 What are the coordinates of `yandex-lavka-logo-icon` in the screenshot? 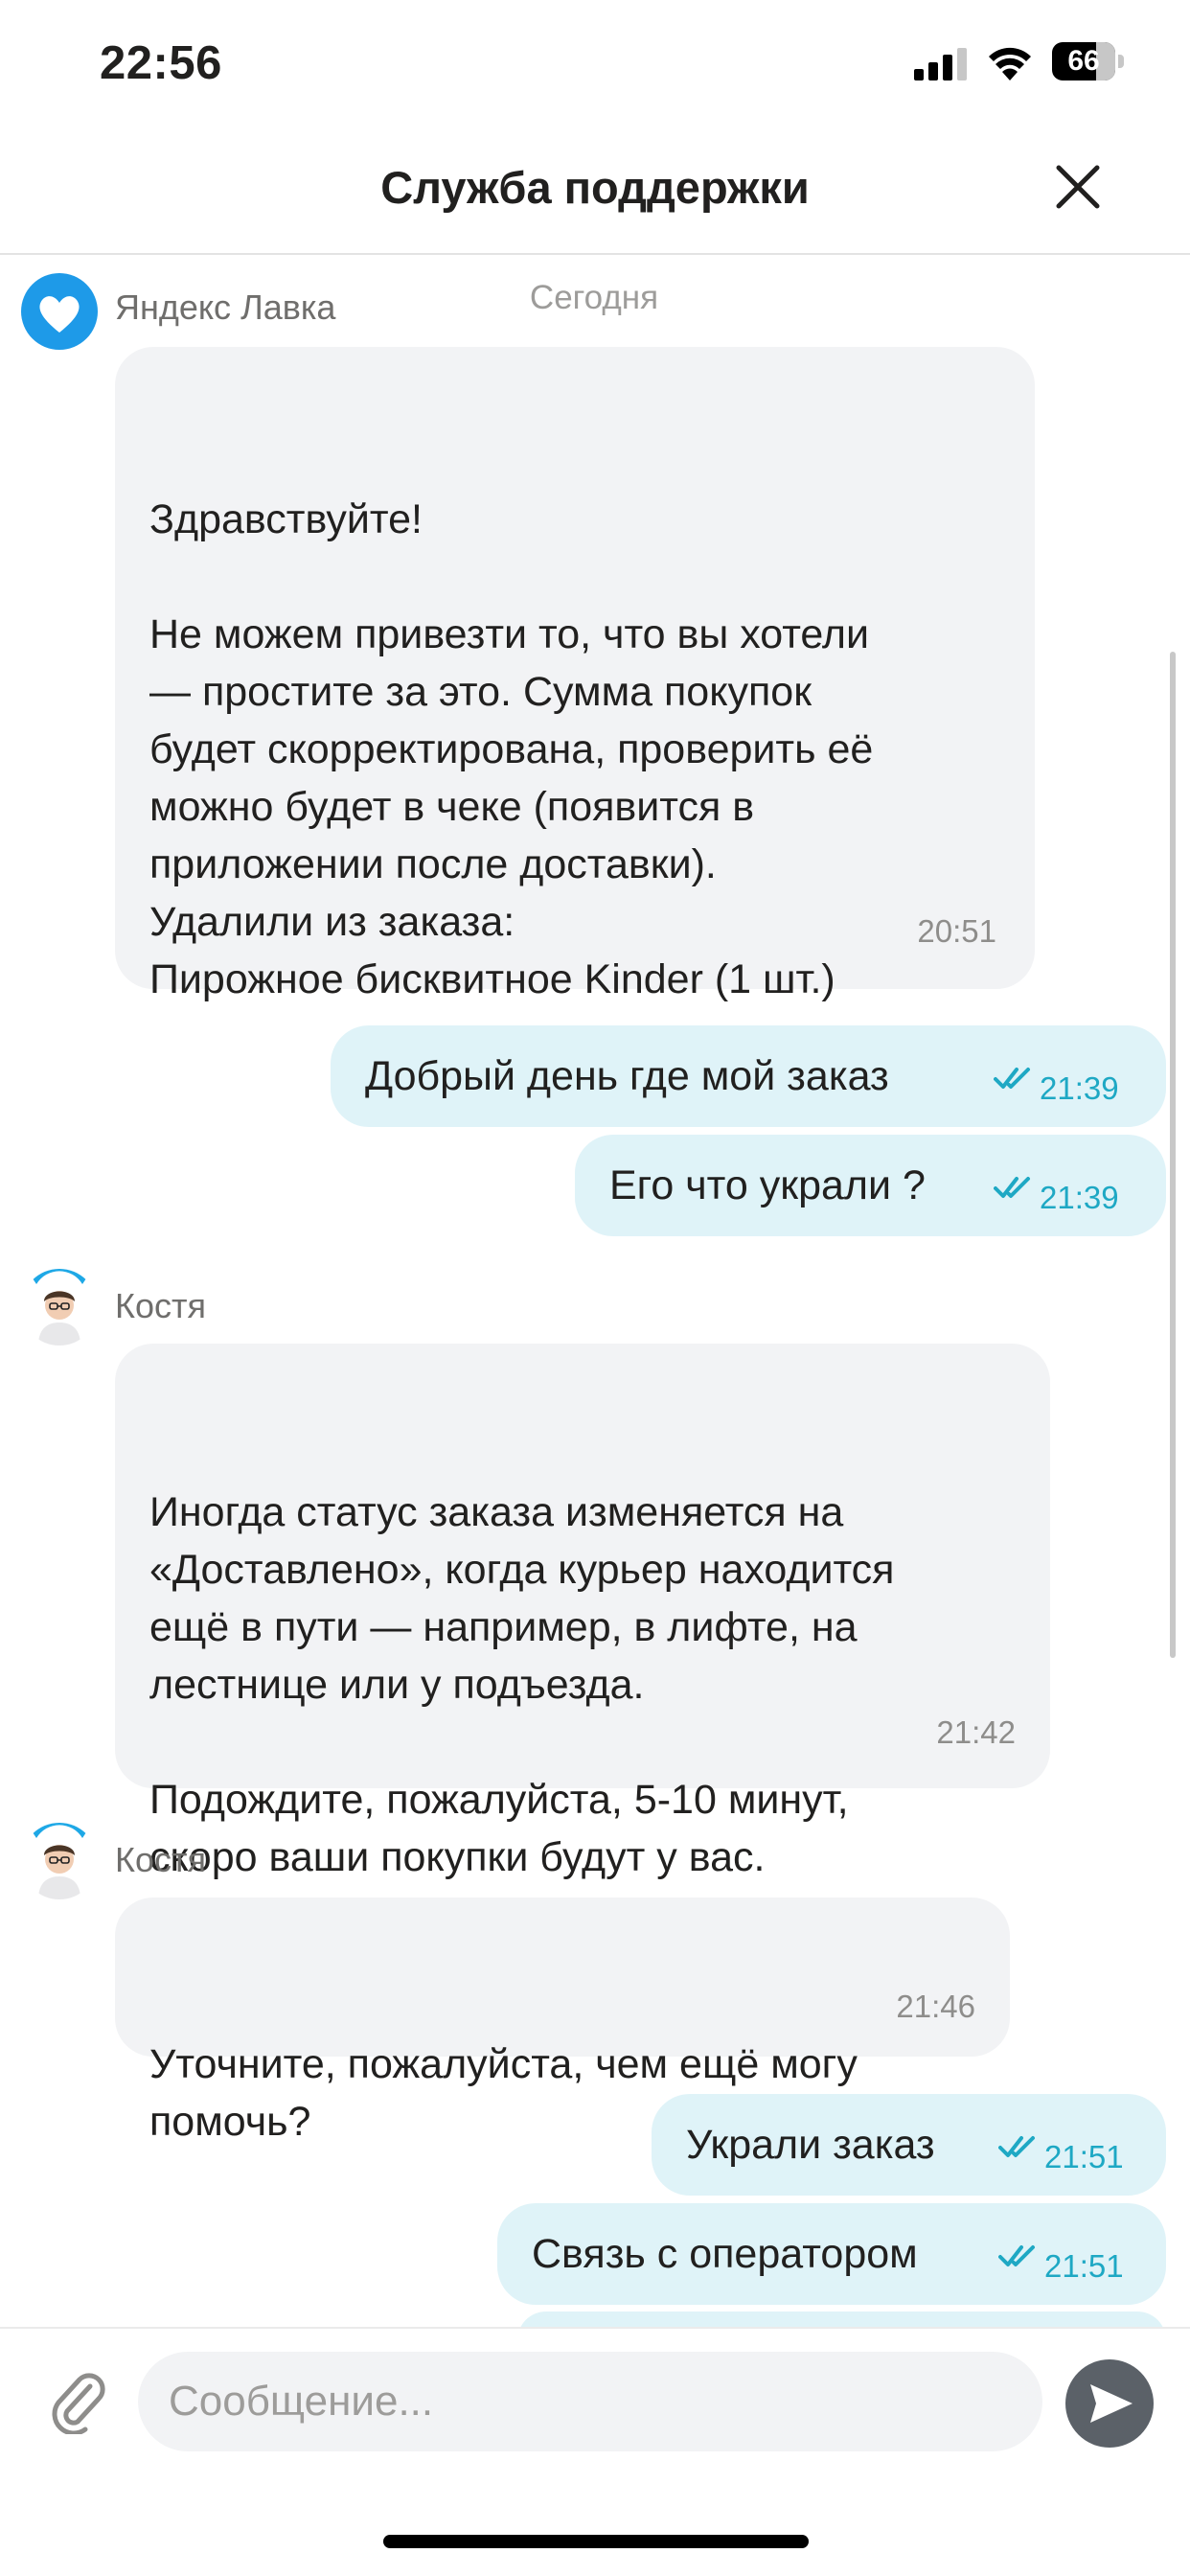 It's located at (60, 311).